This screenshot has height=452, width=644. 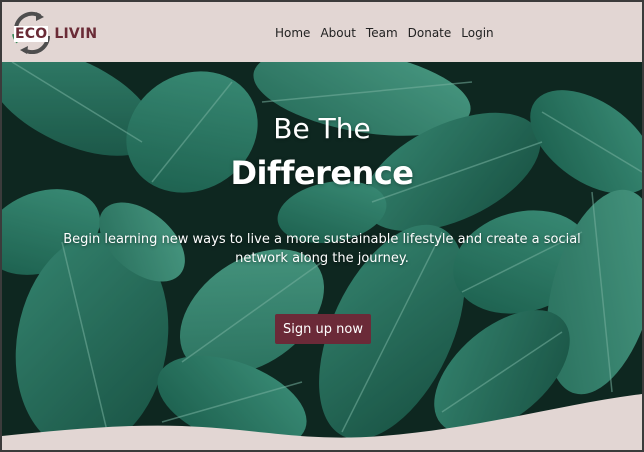 I want to click on logo-text: ECO LIVIN, so click(x=55, y=34).